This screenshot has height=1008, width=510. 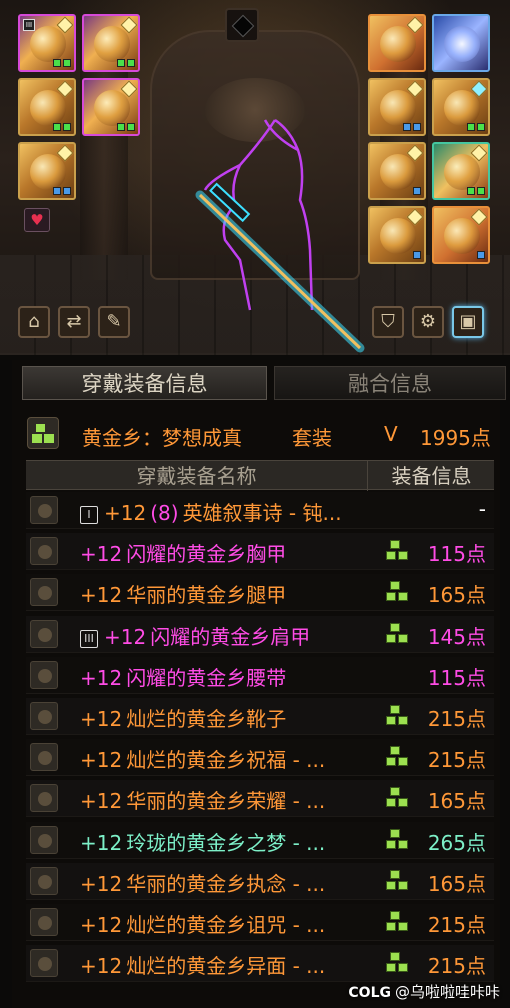 I want to click on slot-amulet, so click(x=461, y=107).